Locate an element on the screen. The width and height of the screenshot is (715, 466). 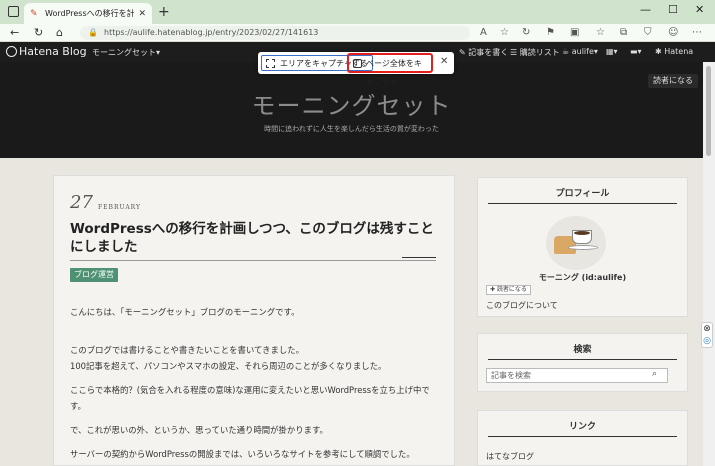
floating-close-icon: ⊗ is located at coordinates (707, 329).